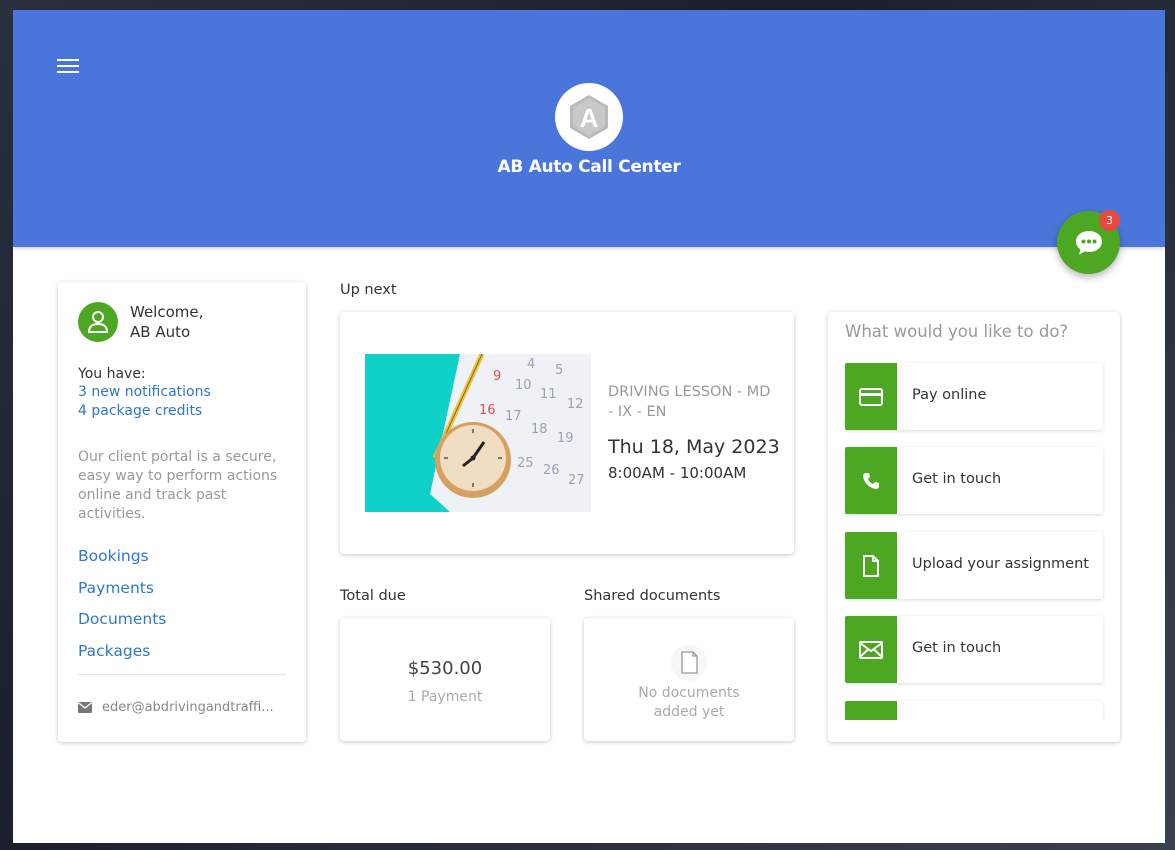  Describe the element at coordinates (525, 463) in the screenshot. I see `svg-text: 25` at that location.